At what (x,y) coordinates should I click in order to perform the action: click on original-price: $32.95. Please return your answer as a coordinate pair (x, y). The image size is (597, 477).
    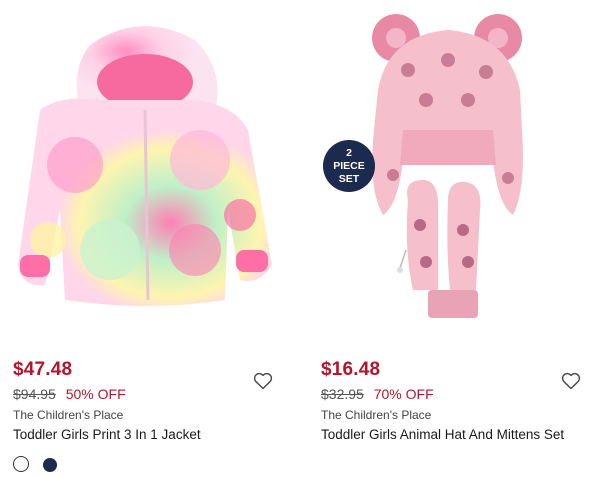
    Looking at the image, I should click on (342, 394).